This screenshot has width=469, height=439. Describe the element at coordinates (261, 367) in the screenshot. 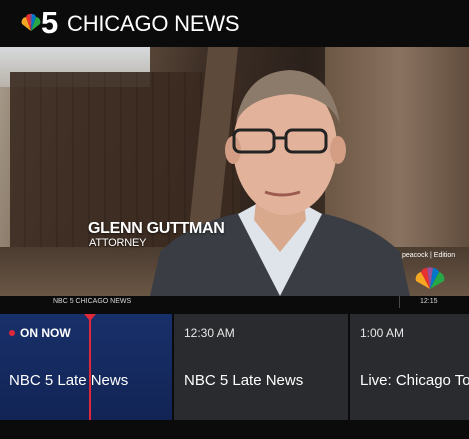

I see `guide-cell: 12:30 AM NBC 5 Late News` at that location.